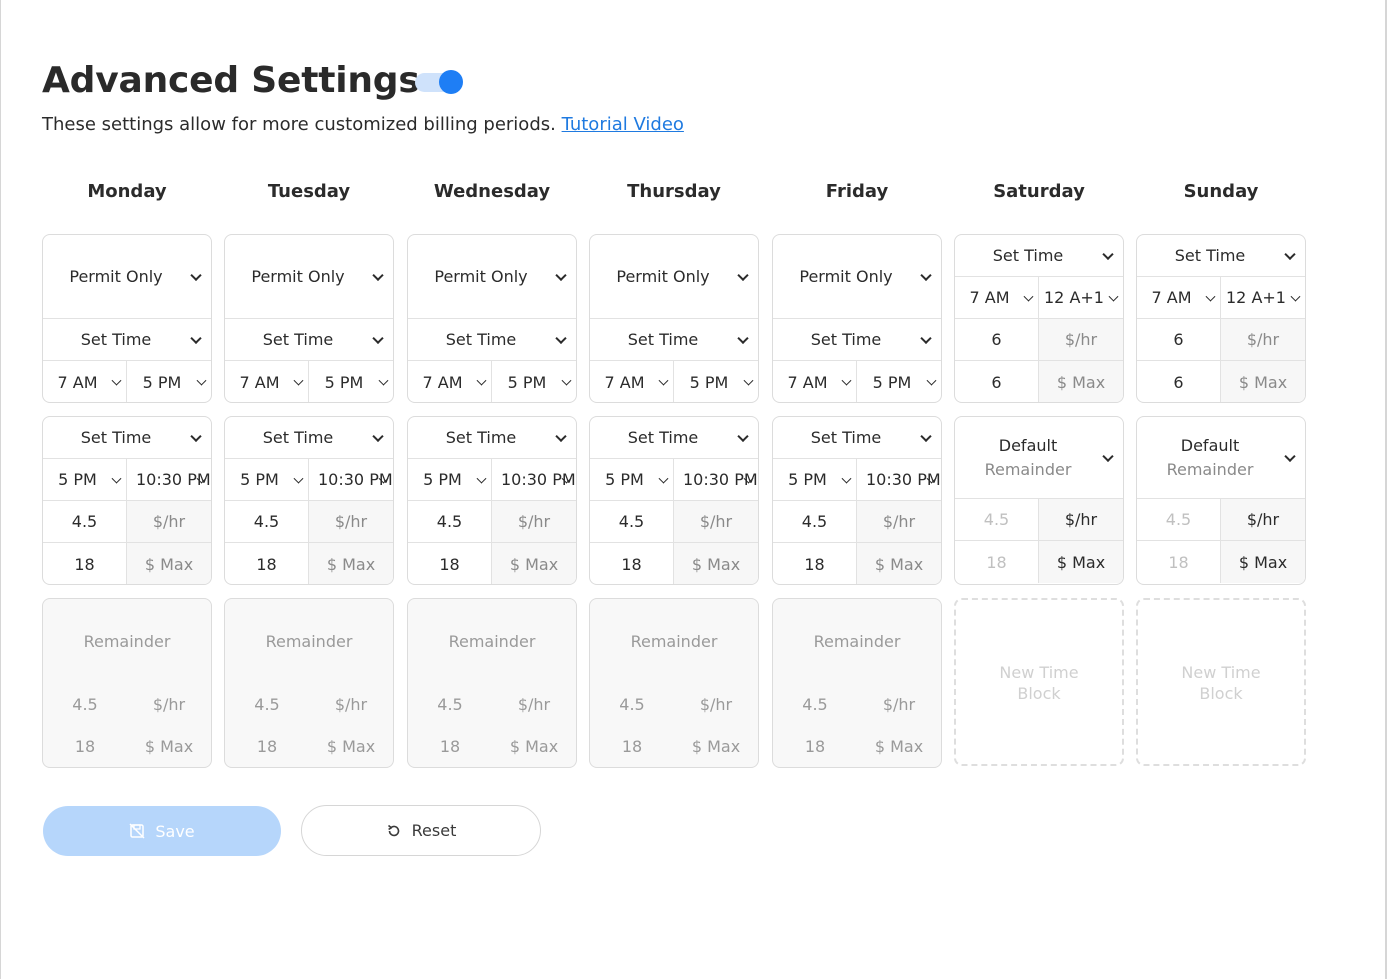  I want to click on remainder-block: Remainder 4.5 $/hr 18 $ Max, so click(674, 683).